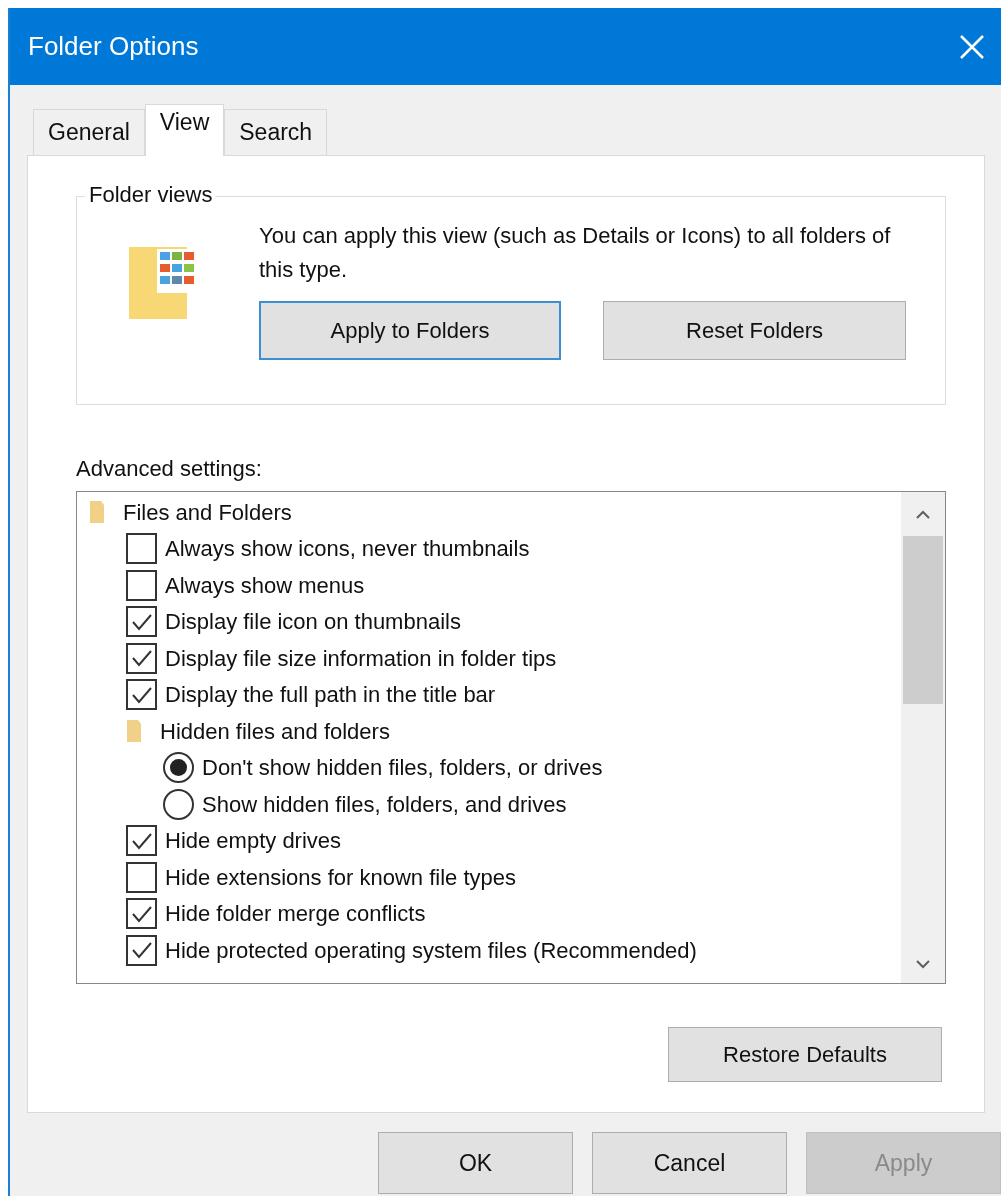  I want to click on checkbox-label: Hide folder merge conflicts, so click(295, 914).